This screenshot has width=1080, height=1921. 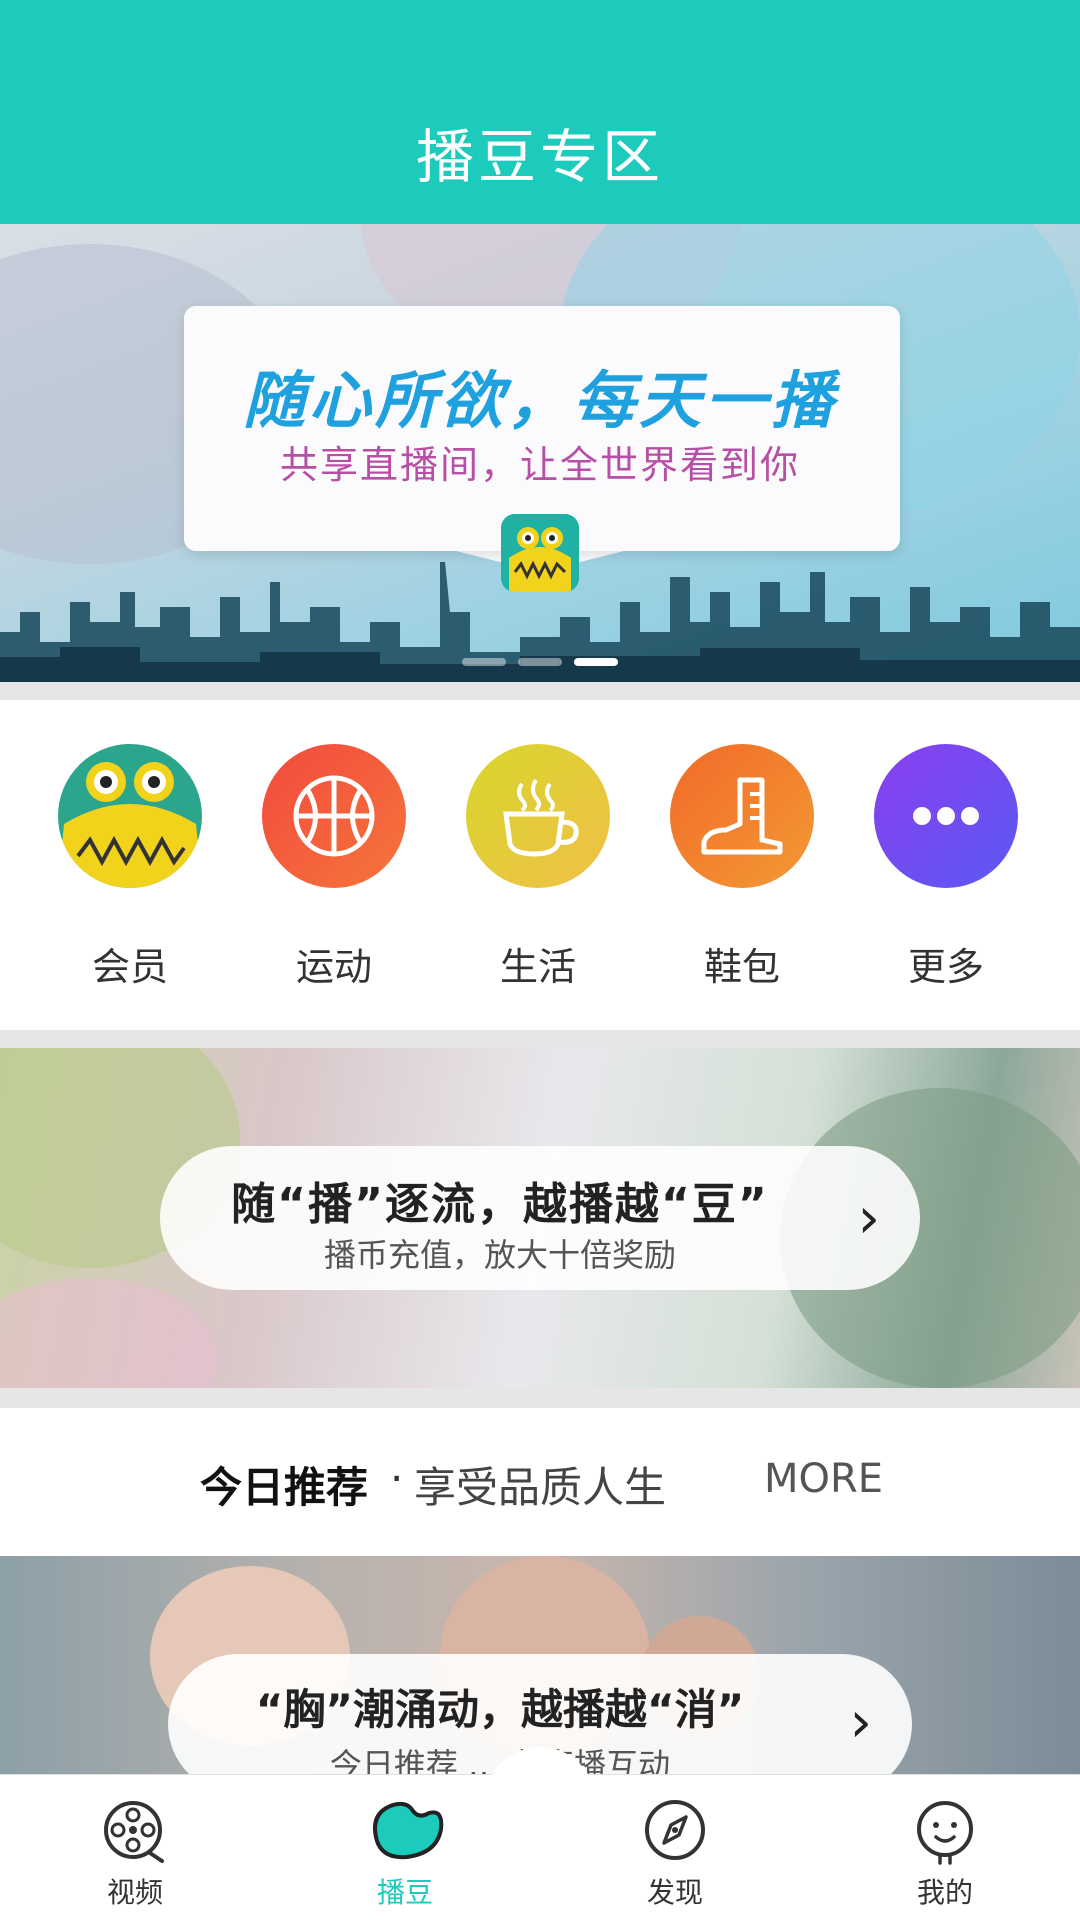 I want to click on category-member: 会员, so click(x=130, y=850).